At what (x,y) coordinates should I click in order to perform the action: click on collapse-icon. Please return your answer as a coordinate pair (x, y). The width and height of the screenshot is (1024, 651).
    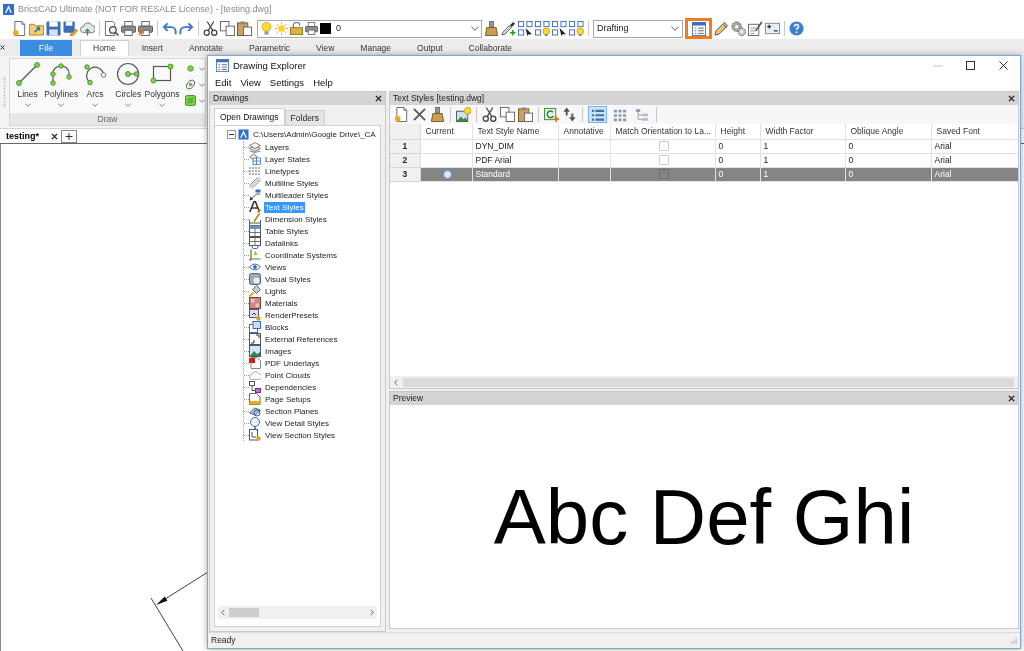
    Looking at the image, I should click on (231, 134).